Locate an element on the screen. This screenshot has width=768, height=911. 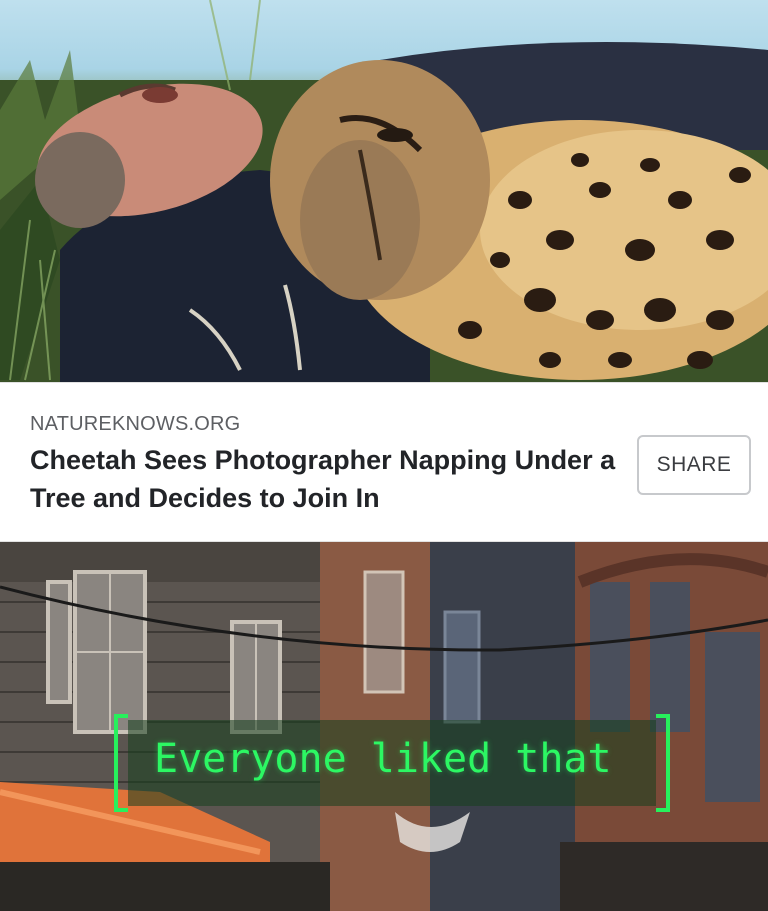
dialogue-caption: Everyone liked that is located at coordinates (392, 763).